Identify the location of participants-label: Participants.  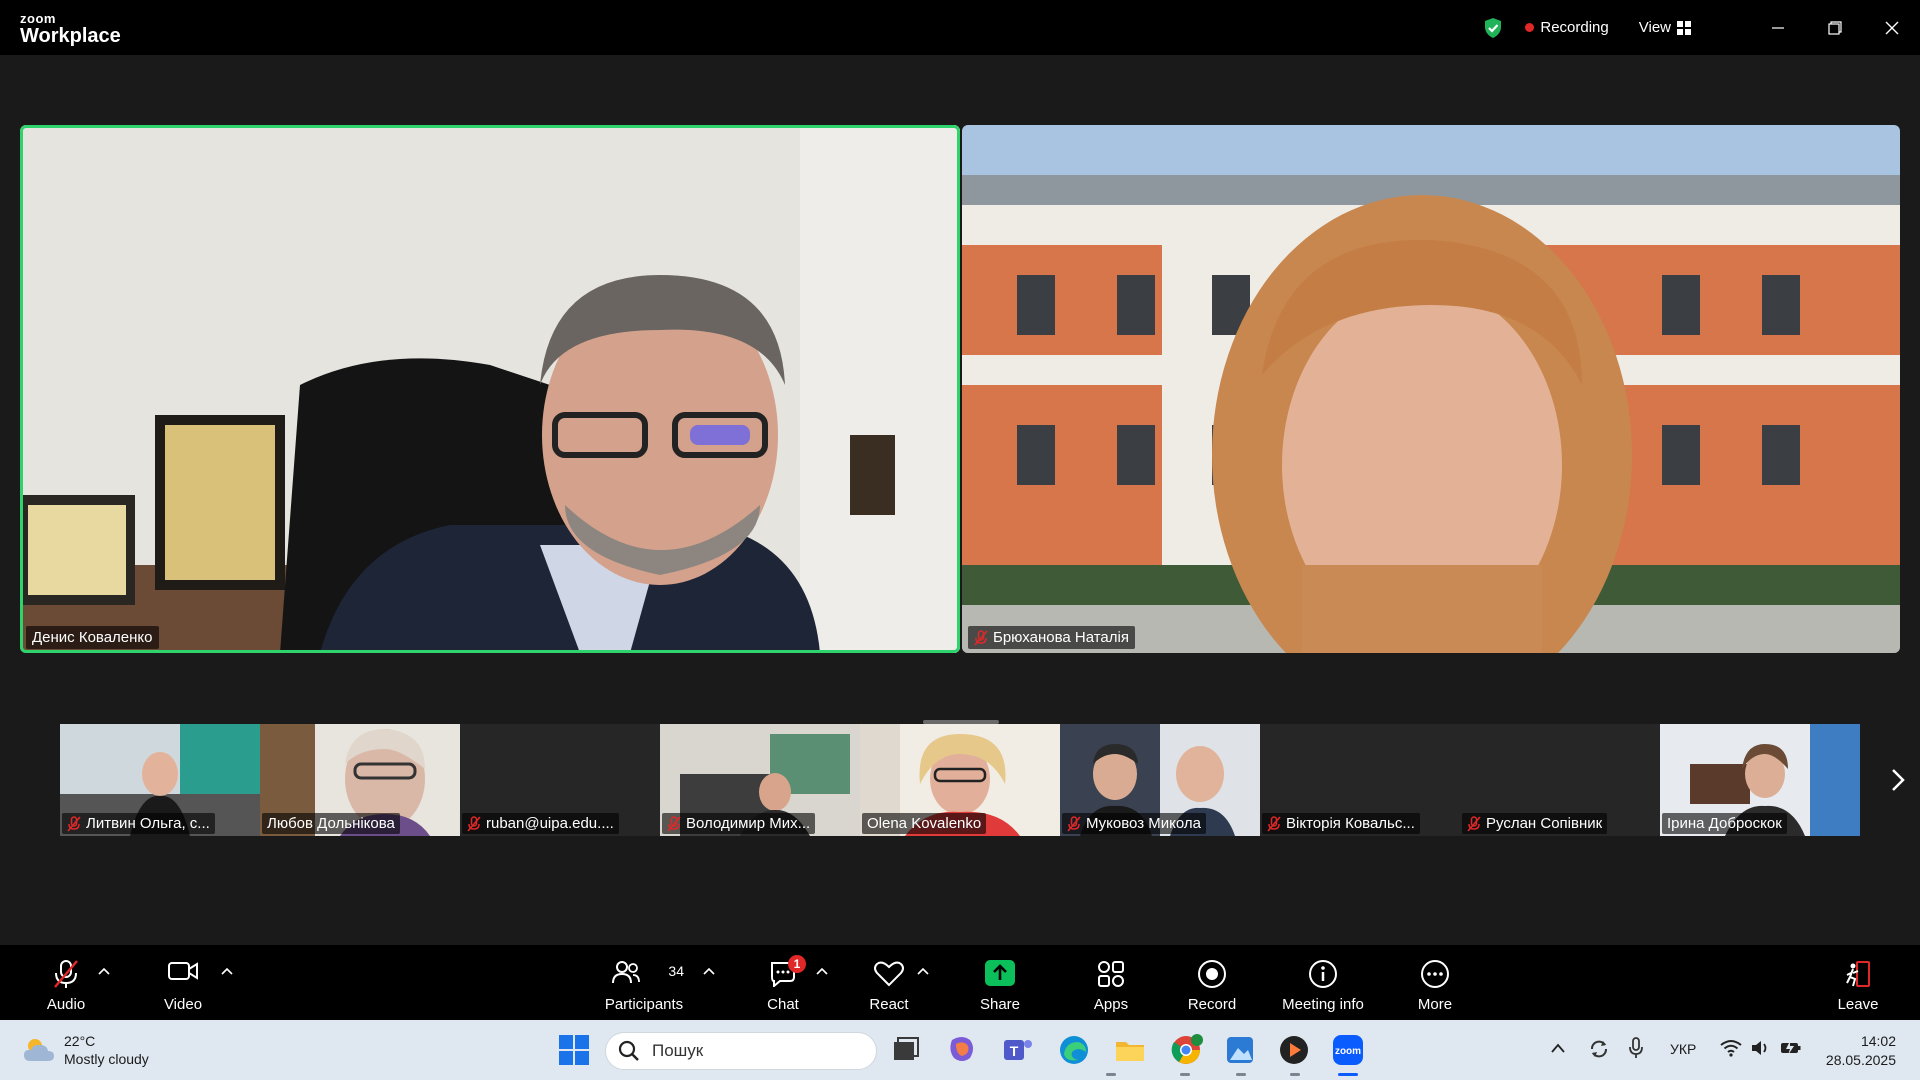
(644, 1004).